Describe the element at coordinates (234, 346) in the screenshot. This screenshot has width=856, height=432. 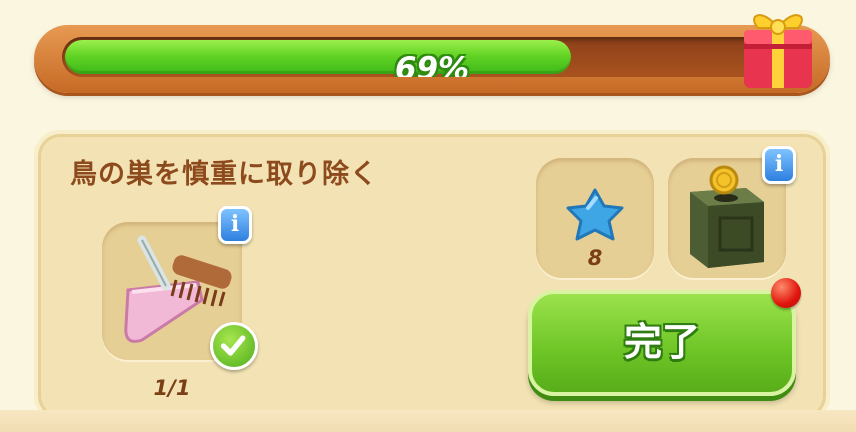
I see `check-icon` at that location.